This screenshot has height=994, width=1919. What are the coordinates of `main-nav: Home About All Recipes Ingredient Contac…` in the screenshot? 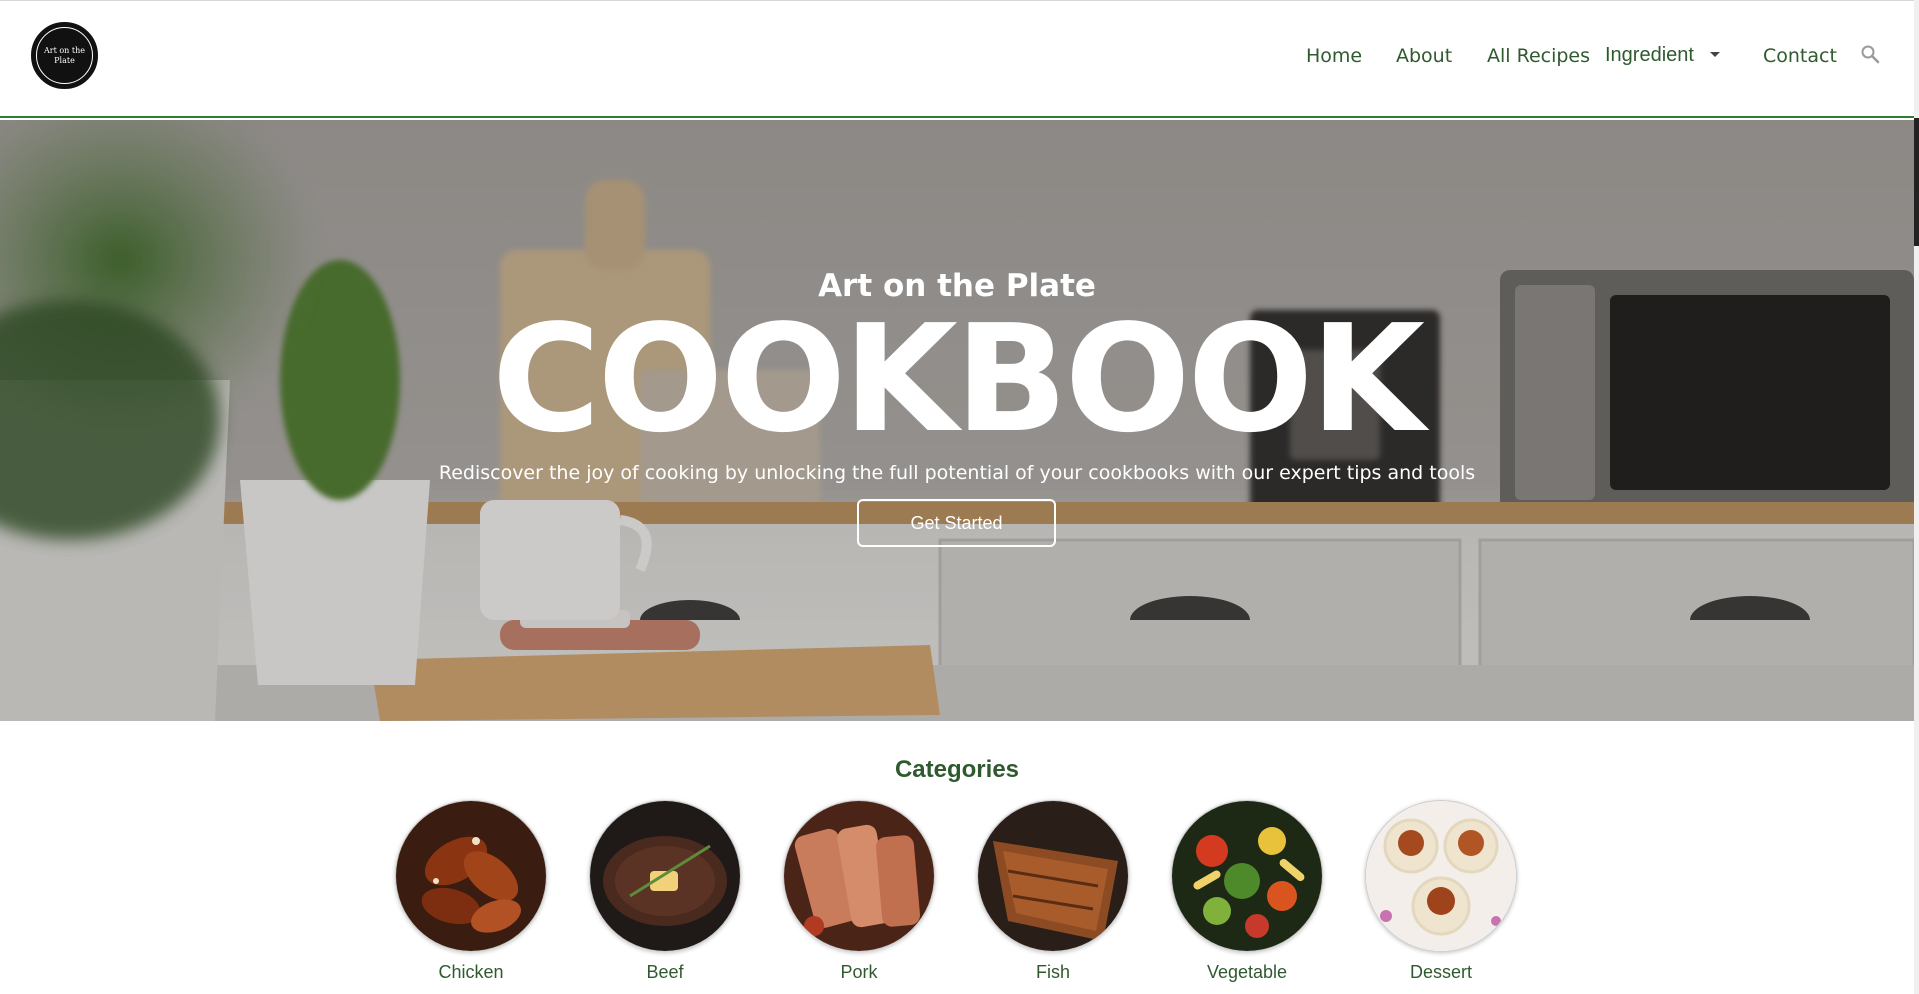 It's located at (957, 56).